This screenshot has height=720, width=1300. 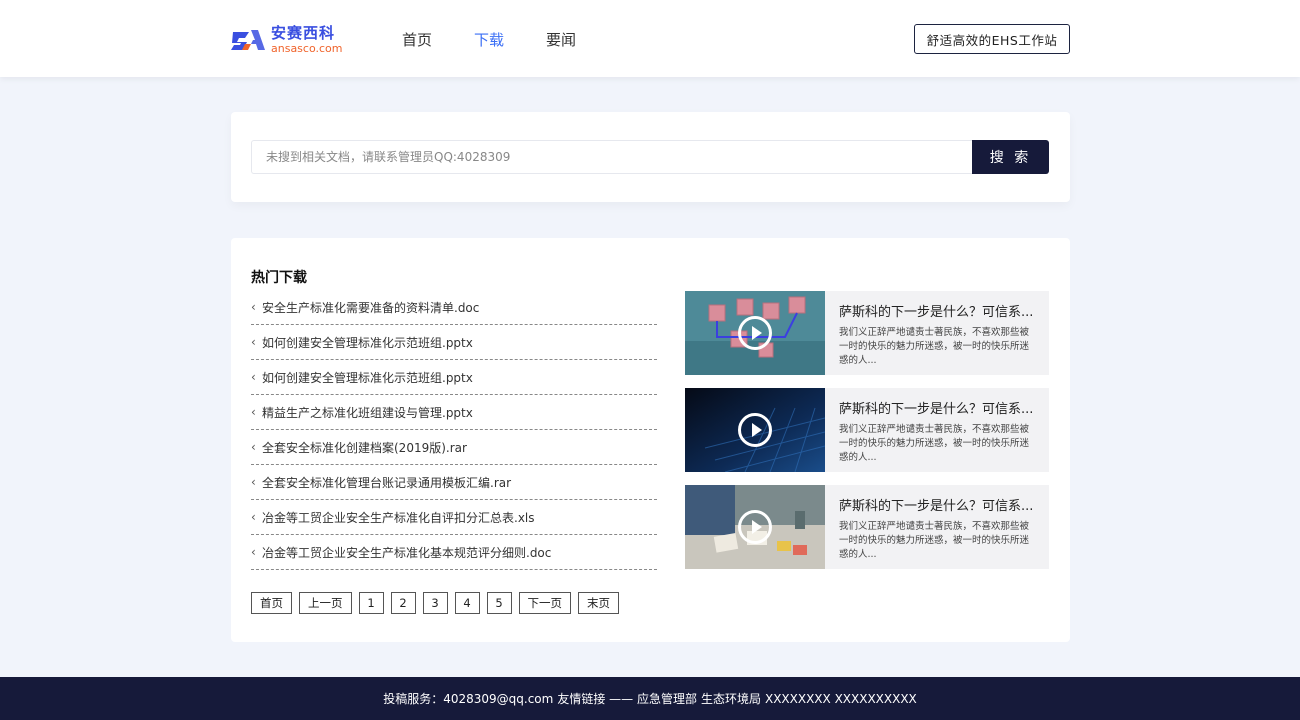 I want to click on file-item: ‹ 冶金等工贸企业安全生产标准化自评扣分汇总表.xls, so click(x=454, y=517).